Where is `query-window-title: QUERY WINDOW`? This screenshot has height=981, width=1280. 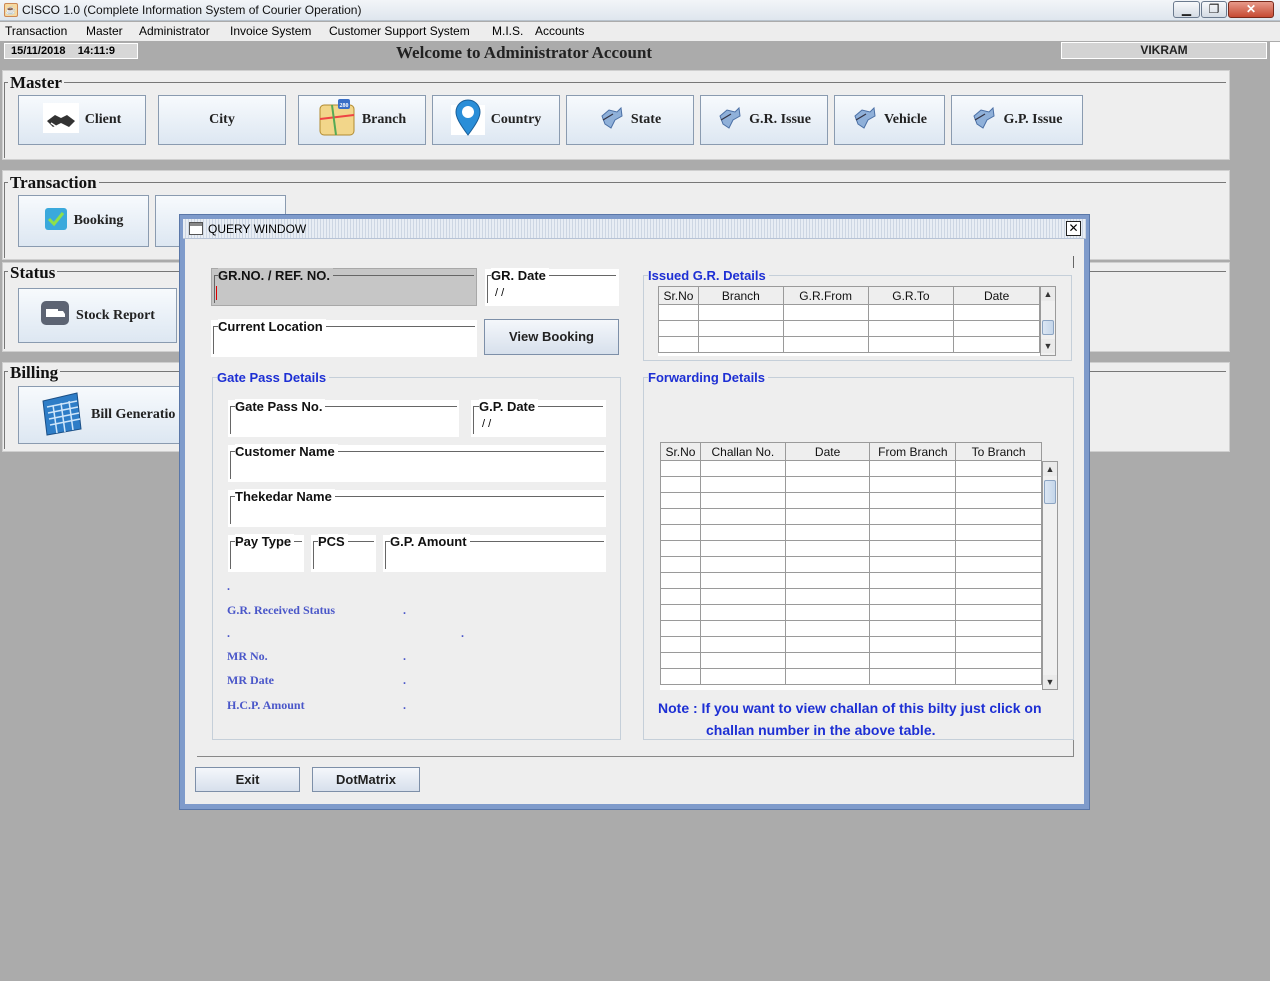 query-window-title: QUERY WINDOW is located at coordinates (257, 229).